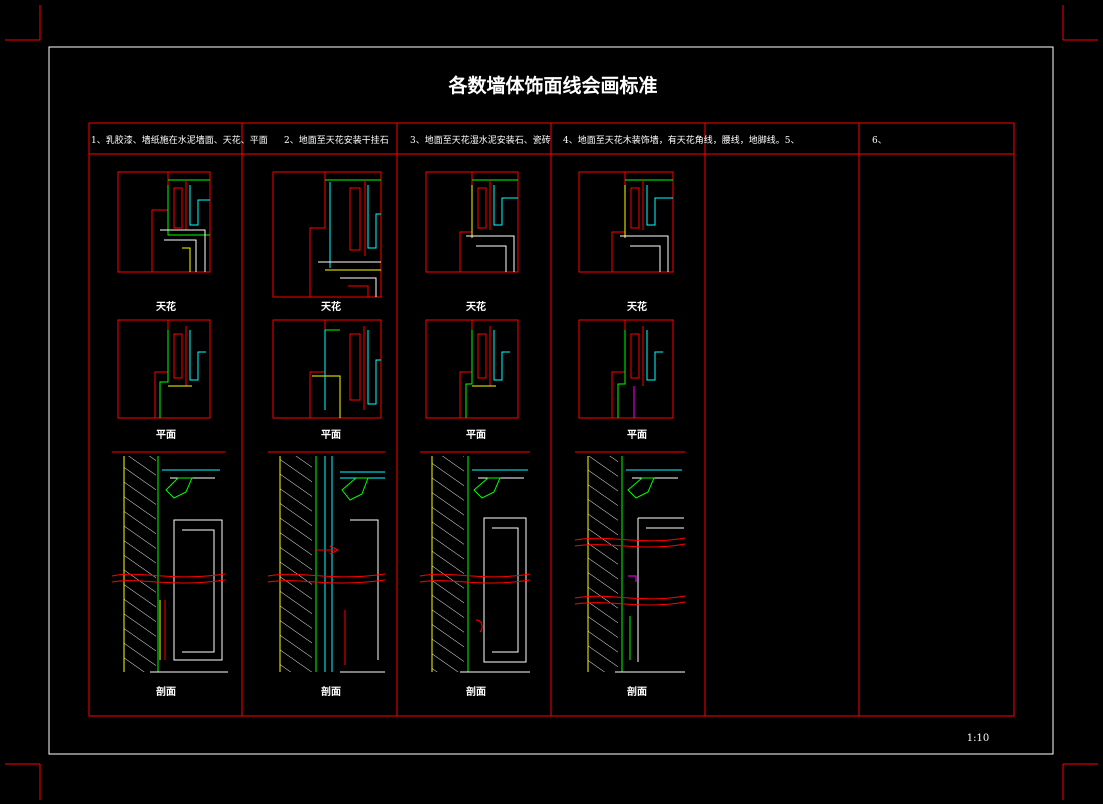 The height and width of the screenshot is (804, 1103). Describe the element at coordinates (331, 306) in the screenshot. I see `caption-ceiling-col2: 天花` at that location.